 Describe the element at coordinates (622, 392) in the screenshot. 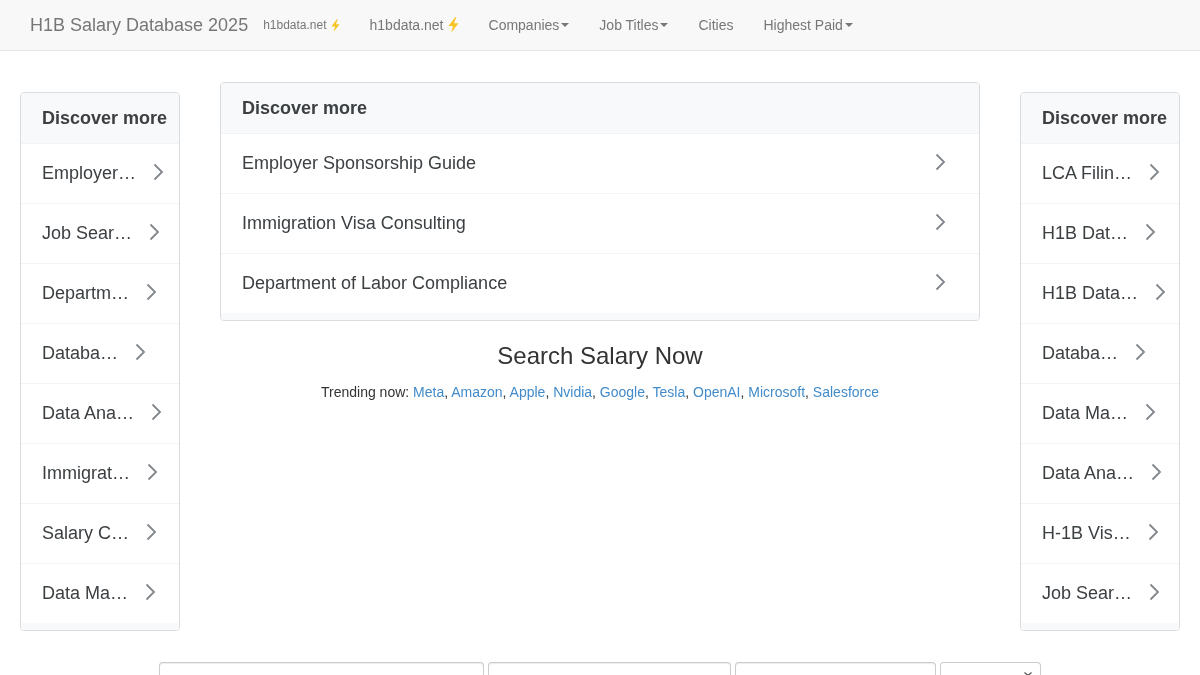

I see `trending-link: Google` at that location.